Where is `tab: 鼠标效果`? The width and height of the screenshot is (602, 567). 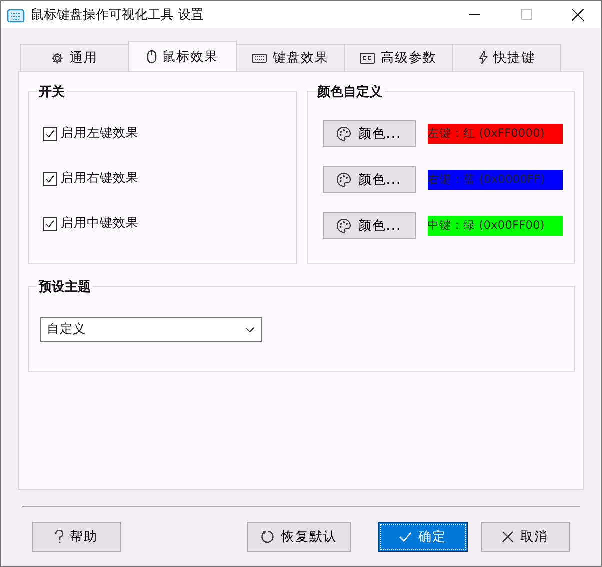
tab: 鼠标效果 is located at coordinates (182, 56).